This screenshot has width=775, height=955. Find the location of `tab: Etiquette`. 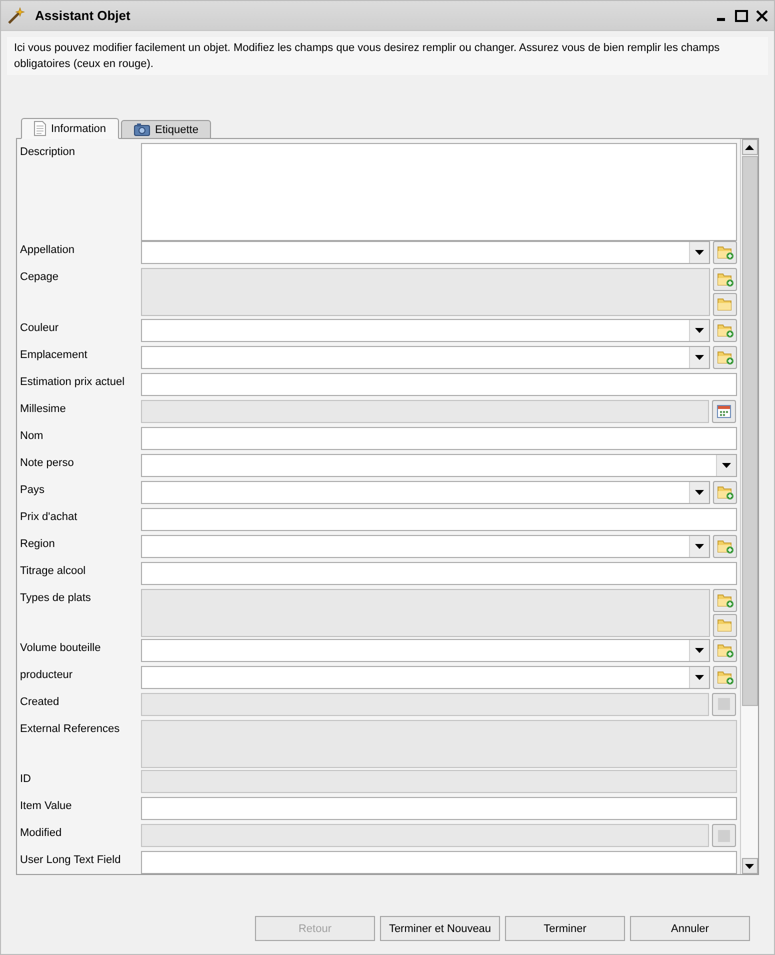

tab: Etiquette is located at coordinates (166, 129).